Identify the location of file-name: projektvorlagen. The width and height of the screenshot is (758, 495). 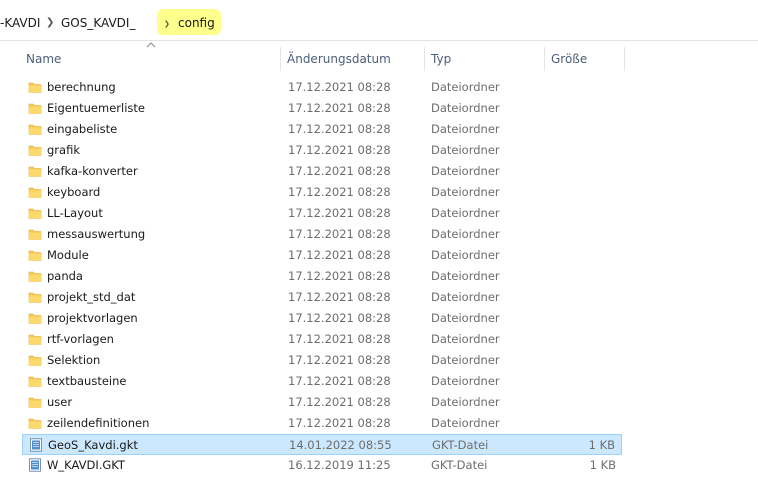
(92, 318).